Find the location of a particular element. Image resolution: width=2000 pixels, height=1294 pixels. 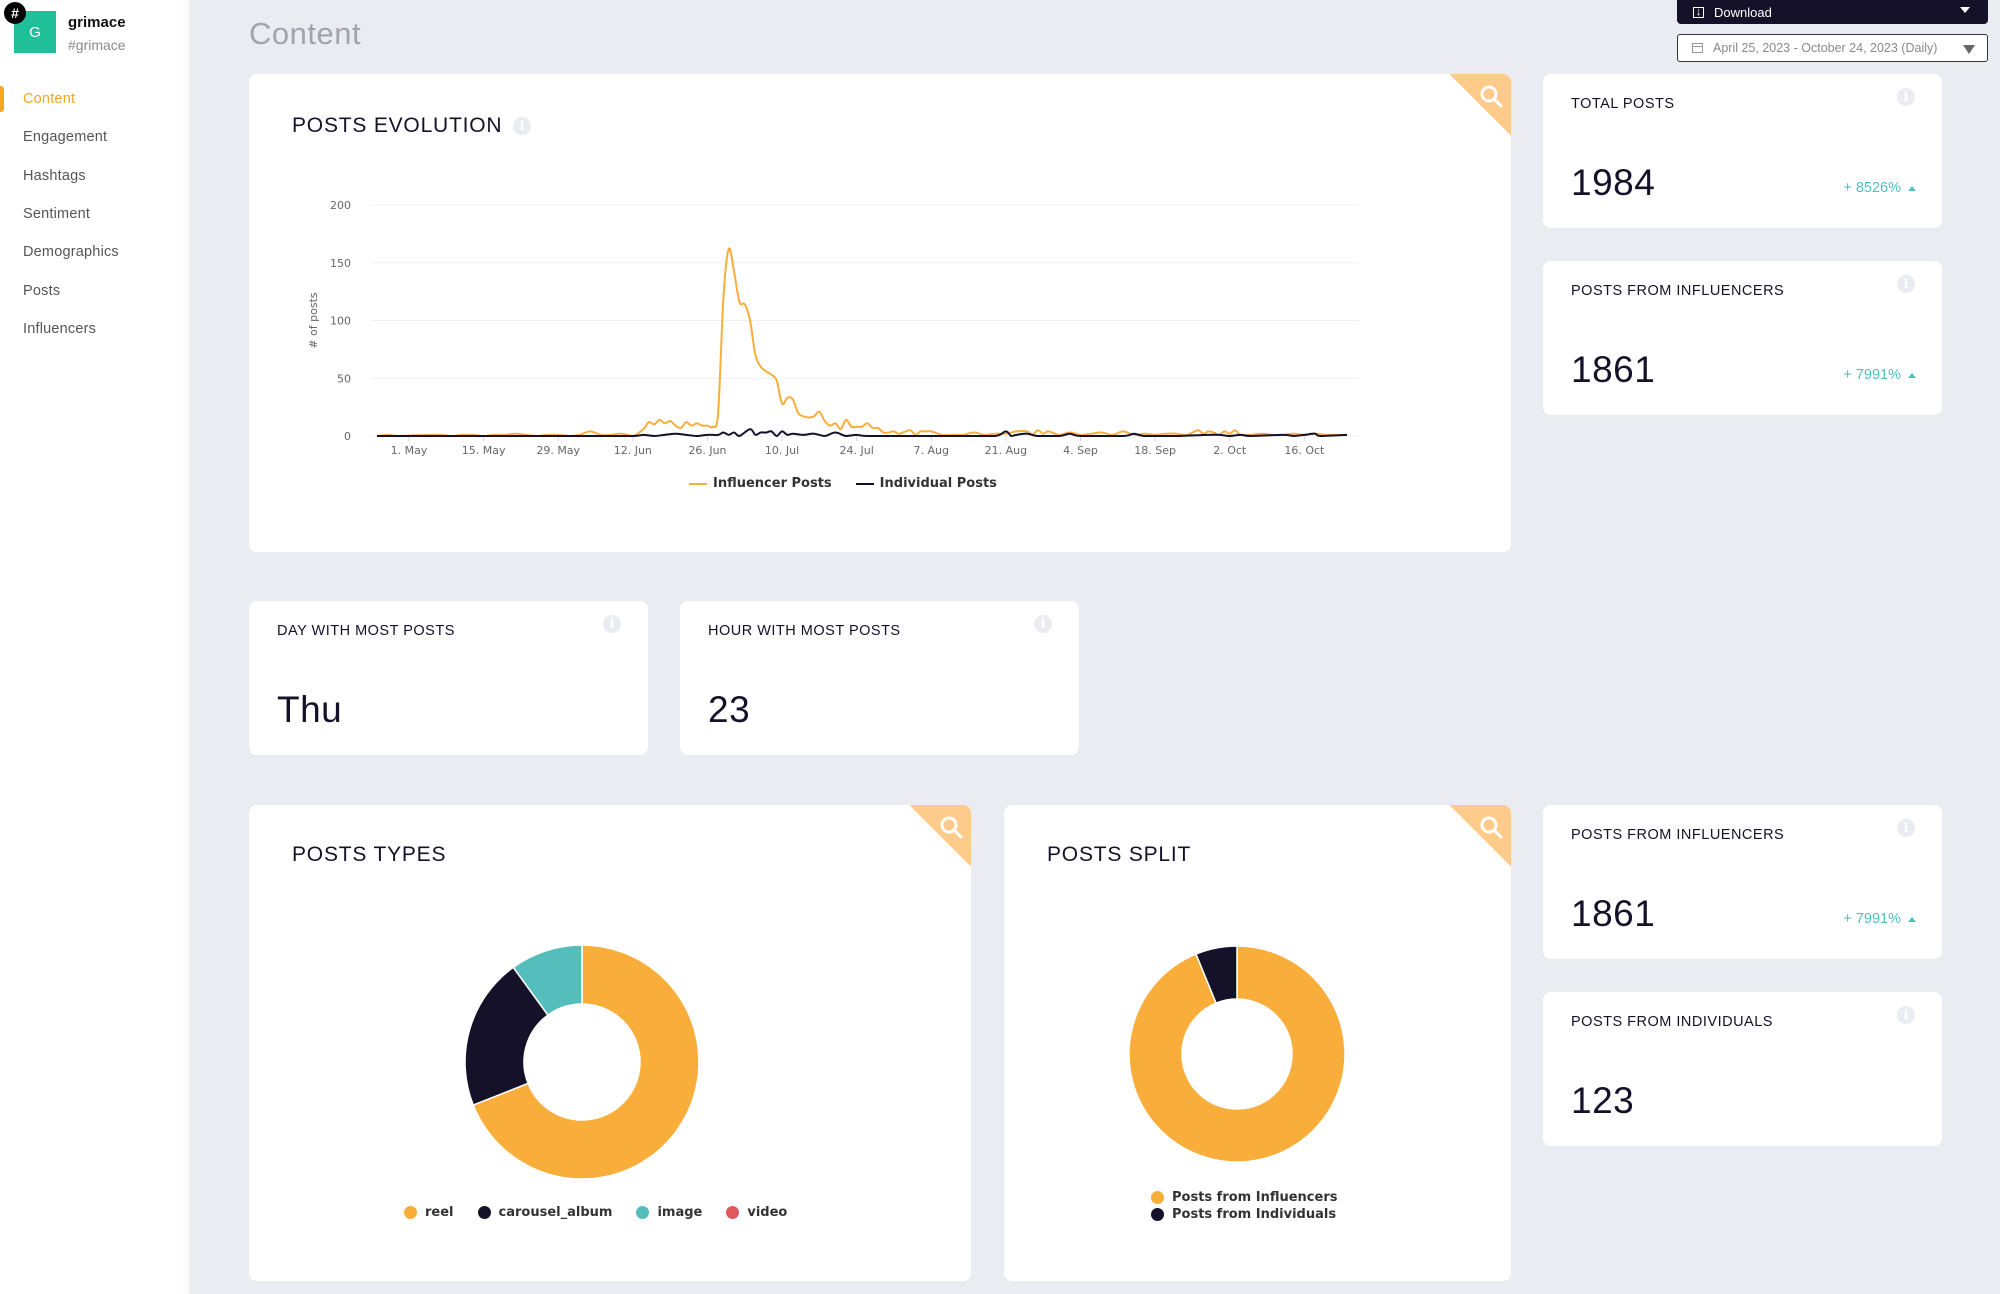

legend-item-influencer-posts: Influencer Posts is located at coordinates (760, 483).